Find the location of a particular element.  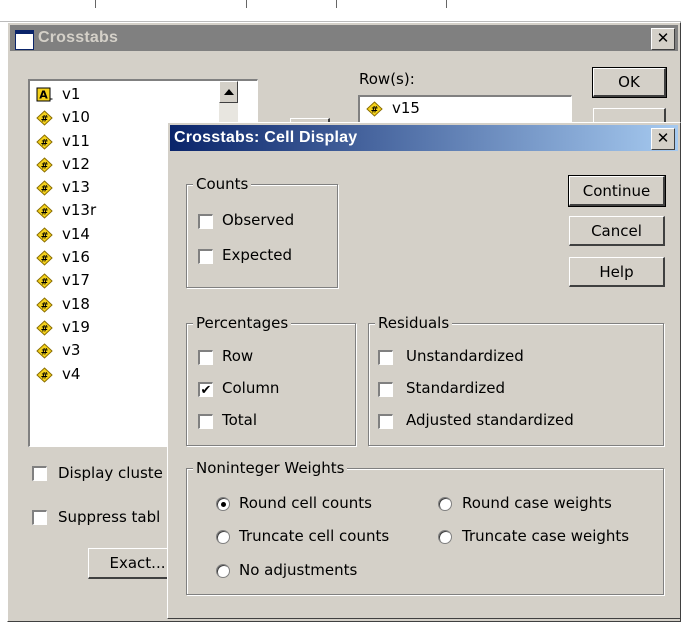

cell-display-title: Crosstabs: Cell Display is located at coordinates (266, 137).